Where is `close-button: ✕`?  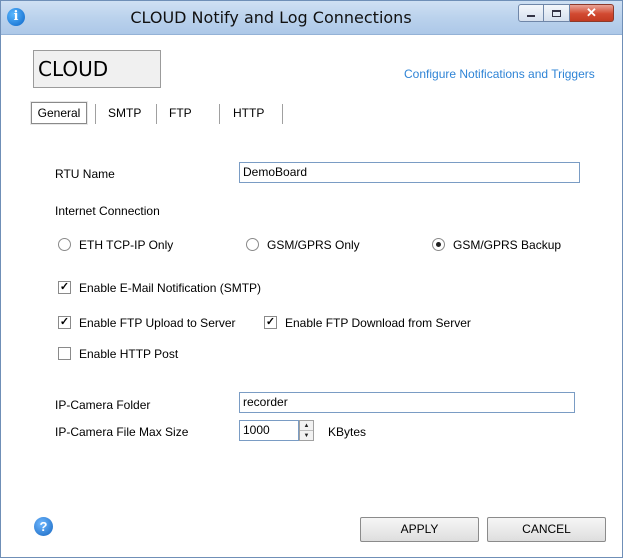 close-button: ✕ is located at coordinates (592, 13).